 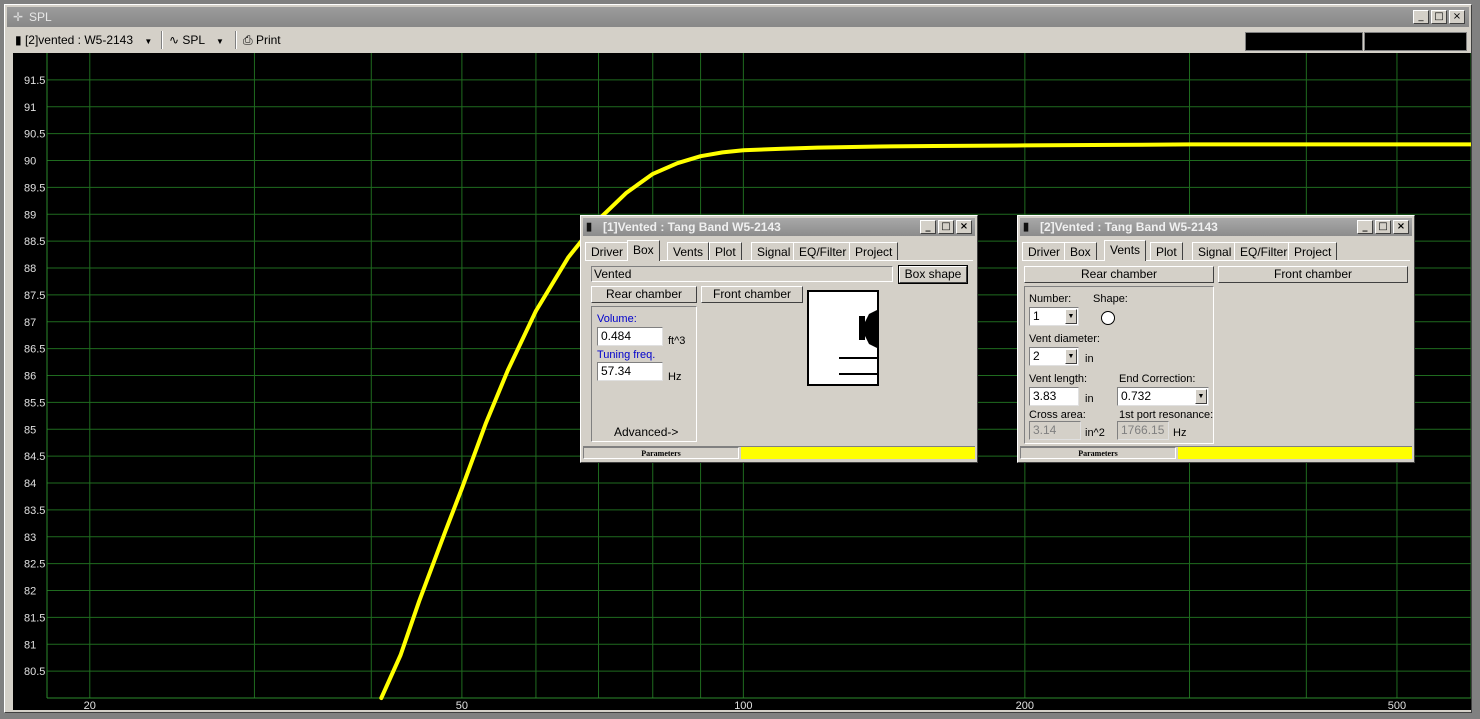 I want to click on vent-diameter-label: Vent diameter:, so click(x=1064, y=339).